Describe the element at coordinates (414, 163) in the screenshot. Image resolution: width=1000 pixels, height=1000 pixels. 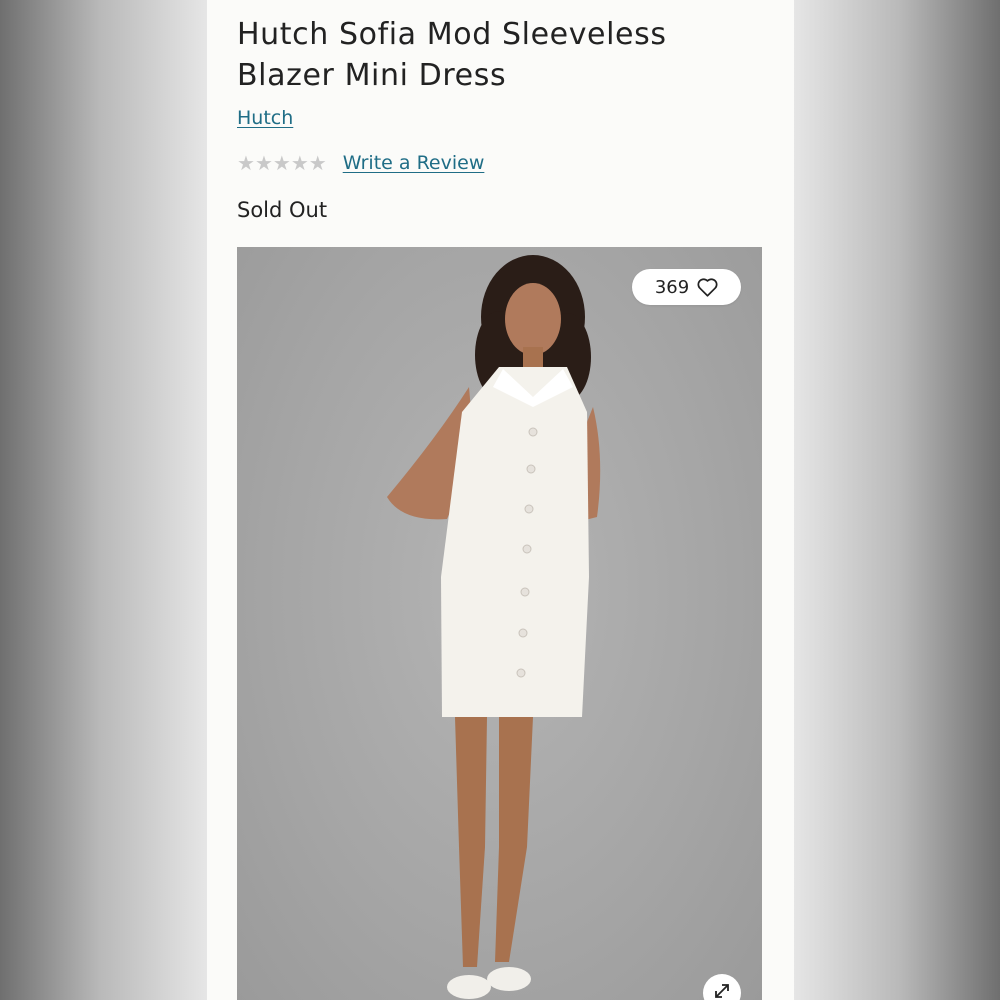
I see `write-review-link: Write a Review` at that location.